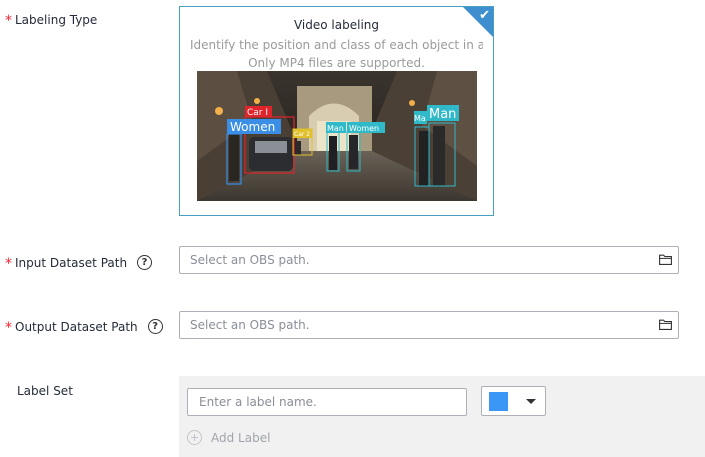  I want to click on add-label-button: Add Label, so click(228, 437).